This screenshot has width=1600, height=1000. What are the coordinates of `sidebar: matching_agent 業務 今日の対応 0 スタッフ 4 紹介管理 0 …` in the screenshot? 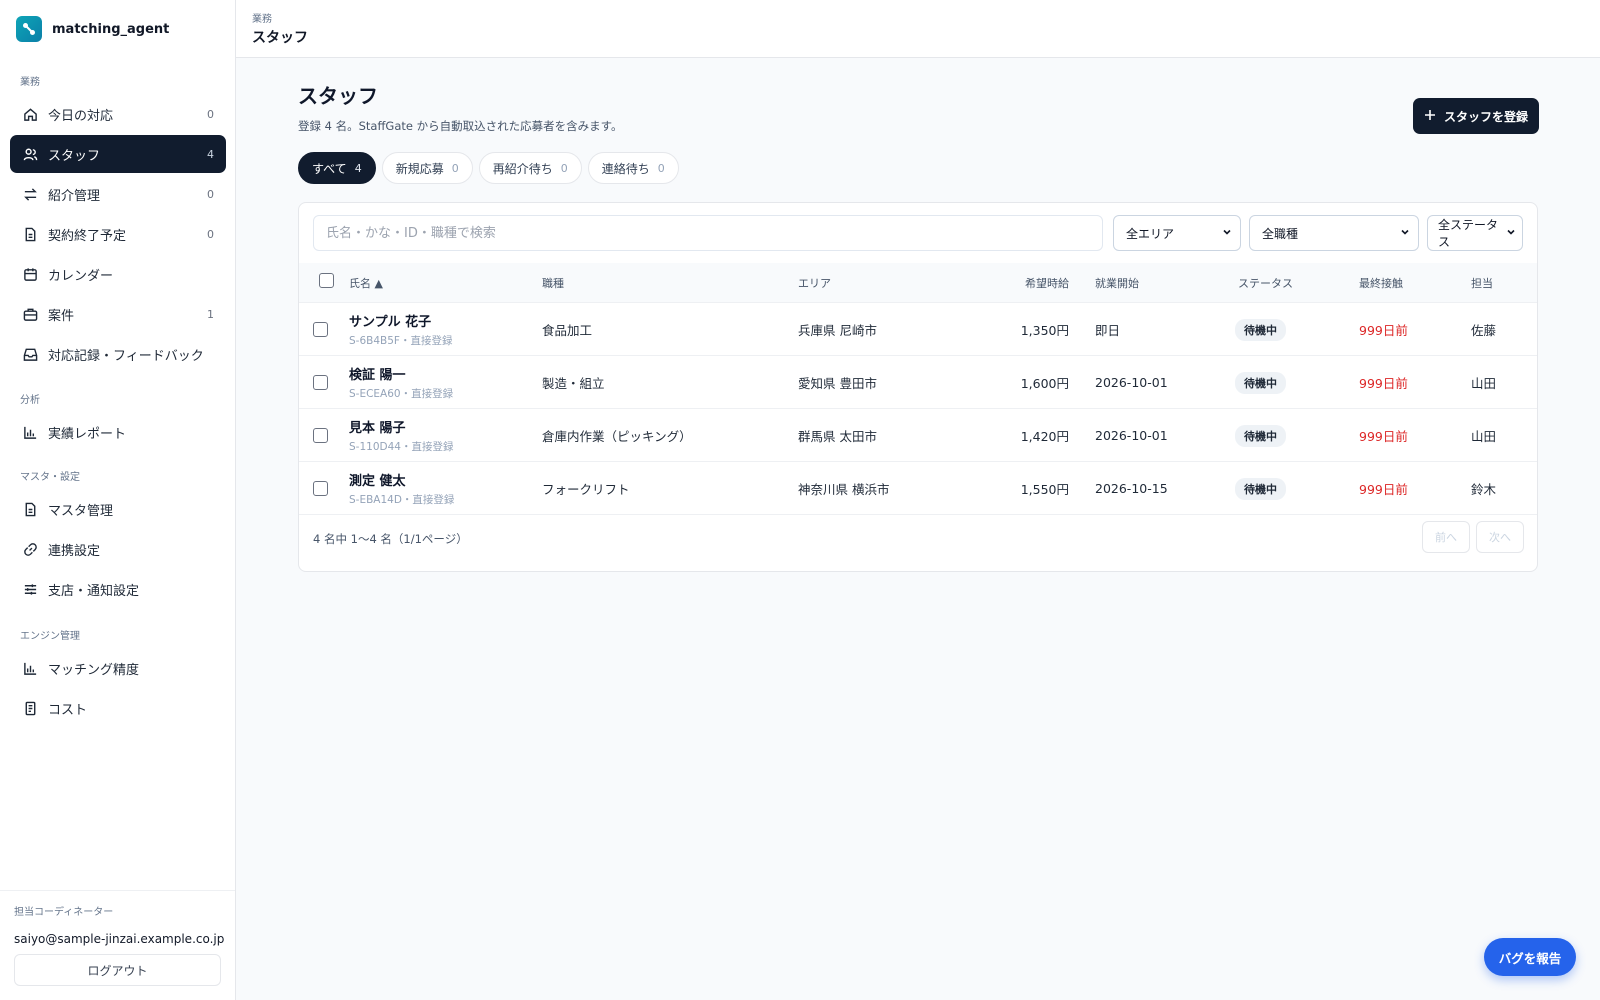 It's located at (118, 500).